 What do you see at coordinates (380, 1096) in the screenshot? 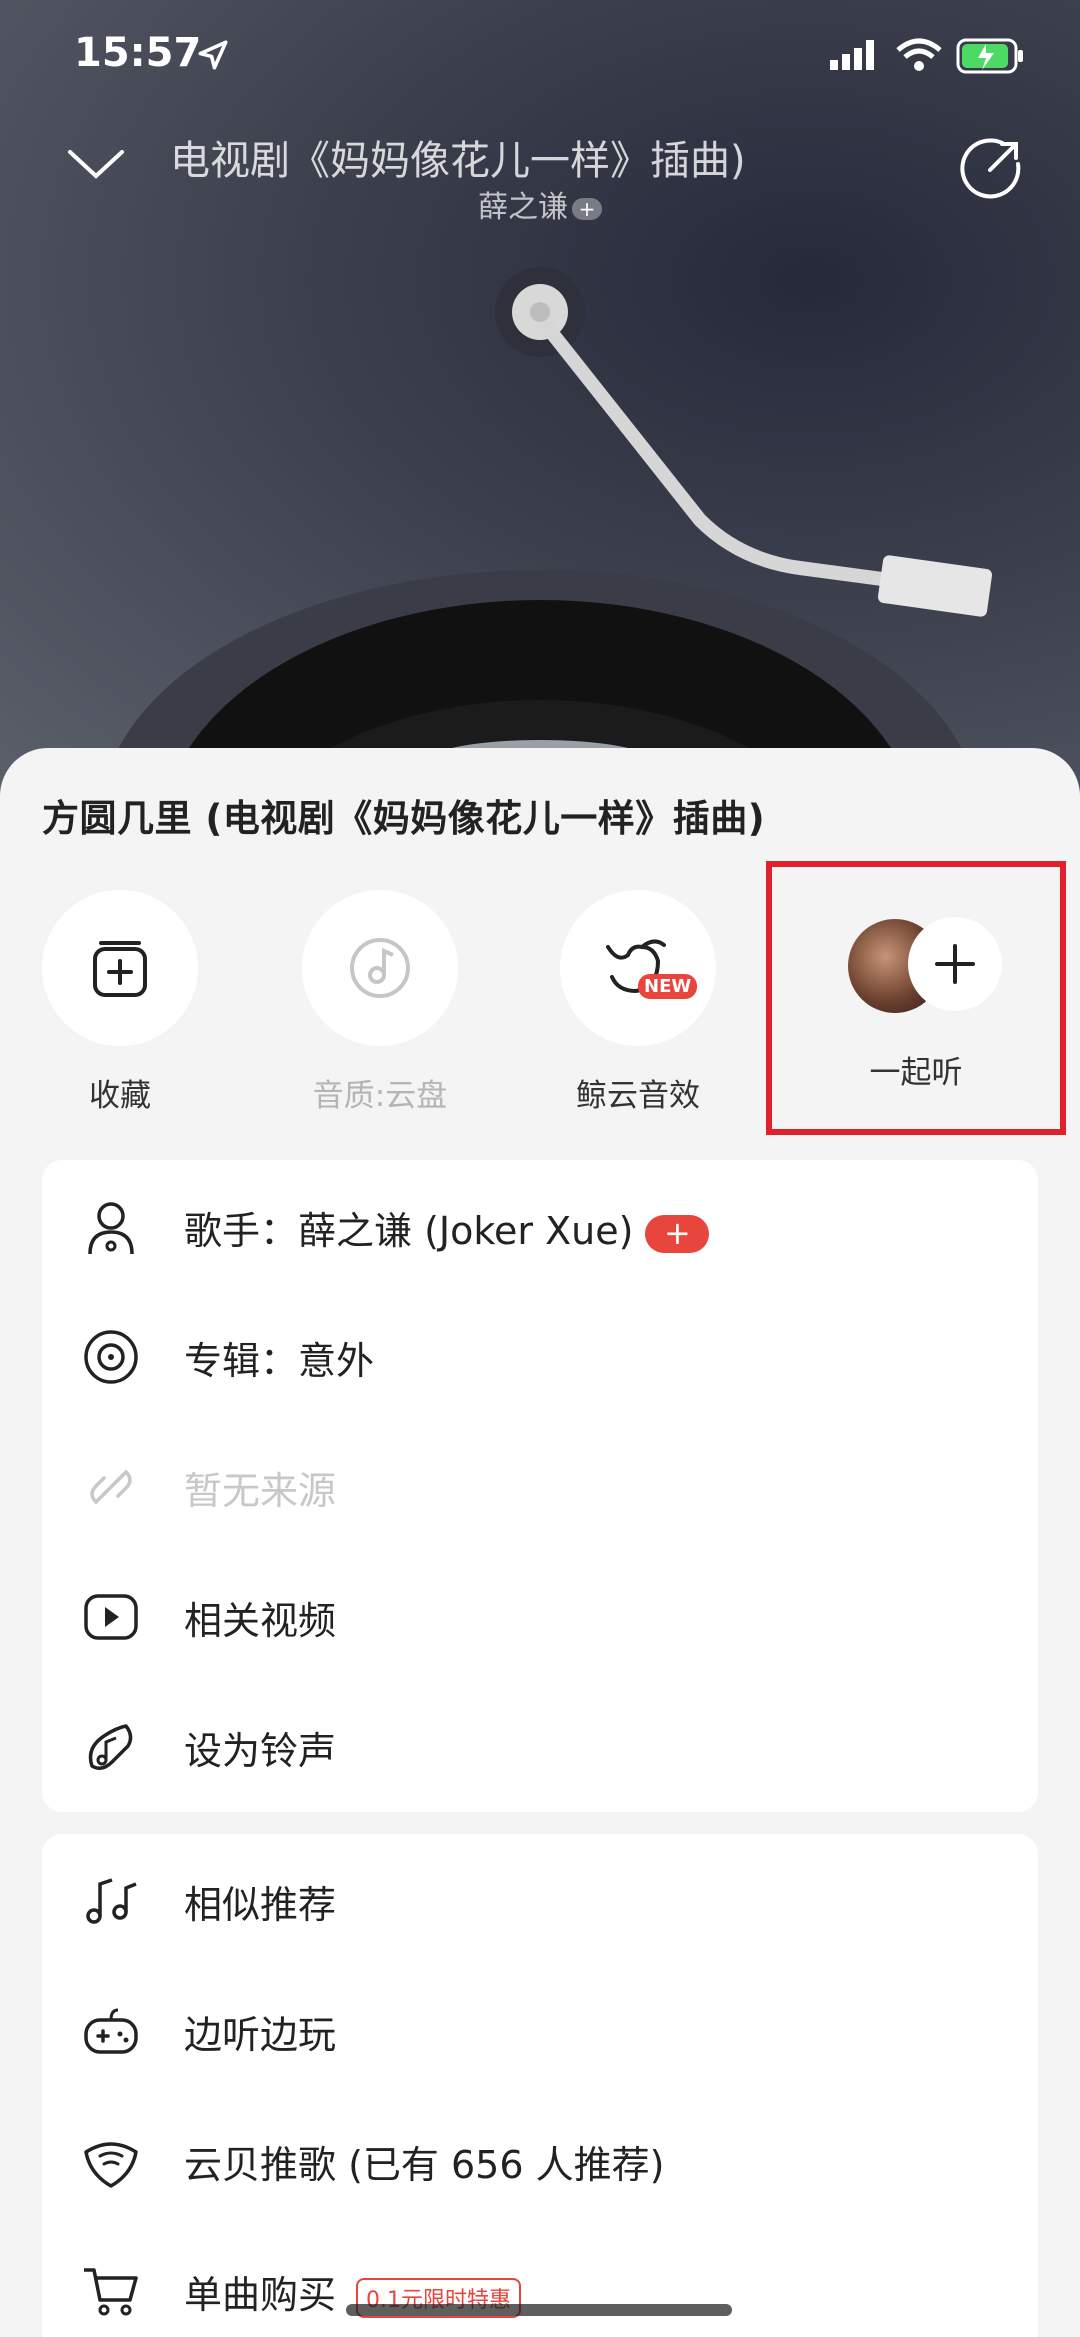
I see `quality-label: 音质:云盘` at bounding box center [380, 1096].